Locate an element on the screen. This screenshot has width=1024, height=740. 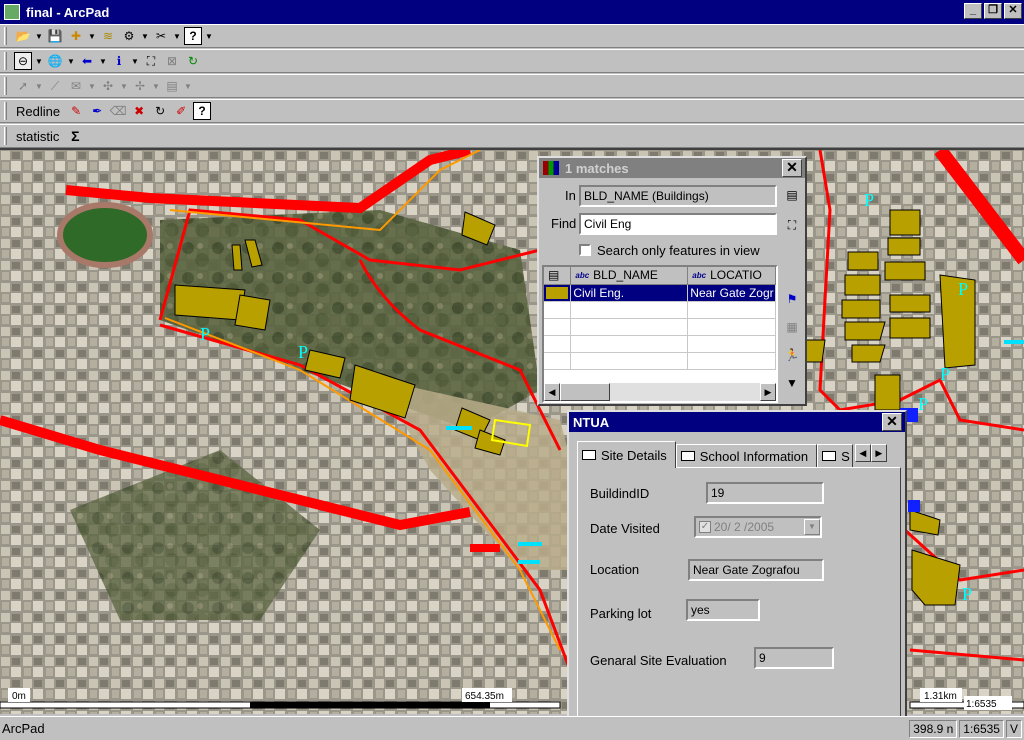
select-dropdown-icon: ▼ is located at coordinates (39, 86).